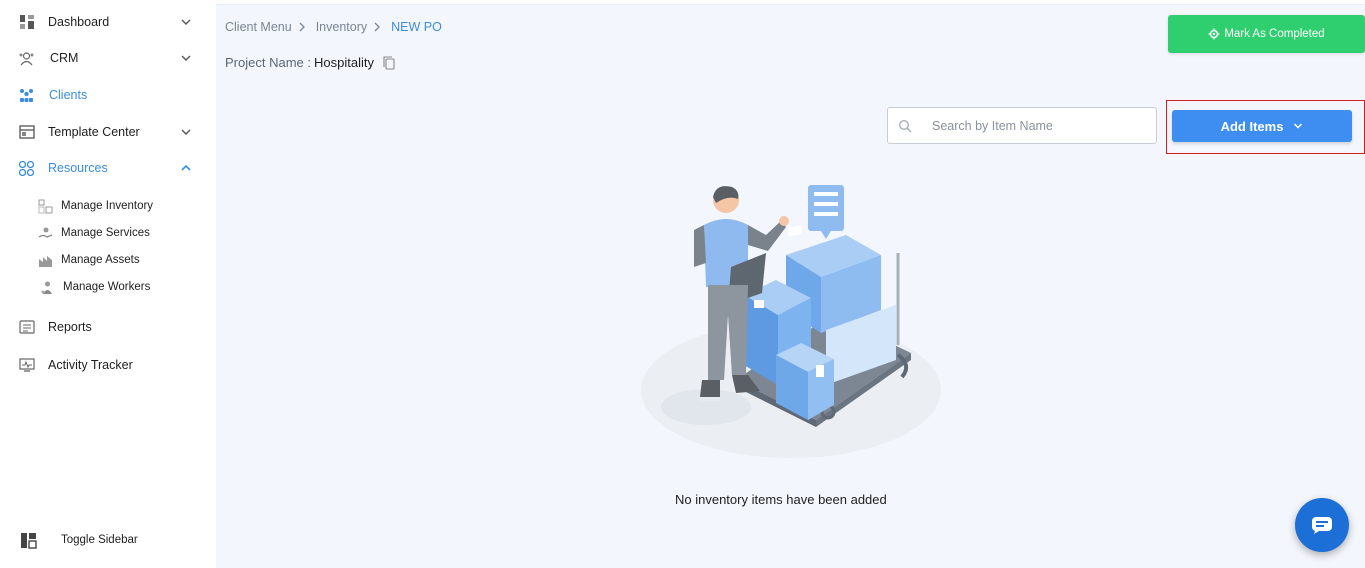 The image size is (1365, 568). I want to click on project-name: Project Name : Hospitality, so click(310, 62).